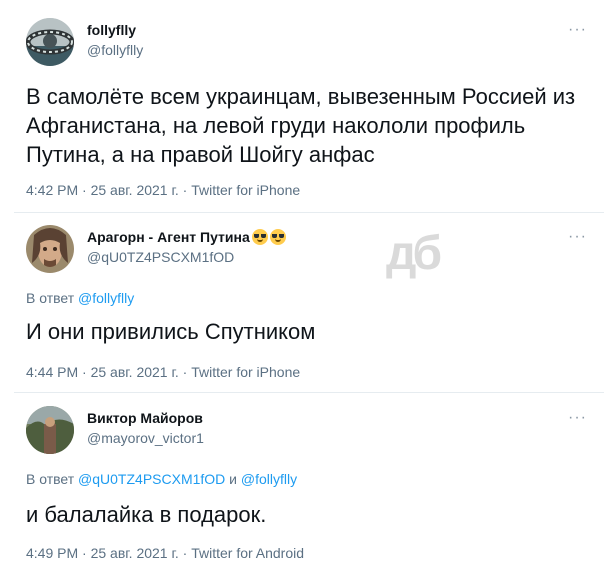  Describe the element at coordinates (106, 298) in the screenshot. I see `reply-mention-link: @follyflly` at that location.